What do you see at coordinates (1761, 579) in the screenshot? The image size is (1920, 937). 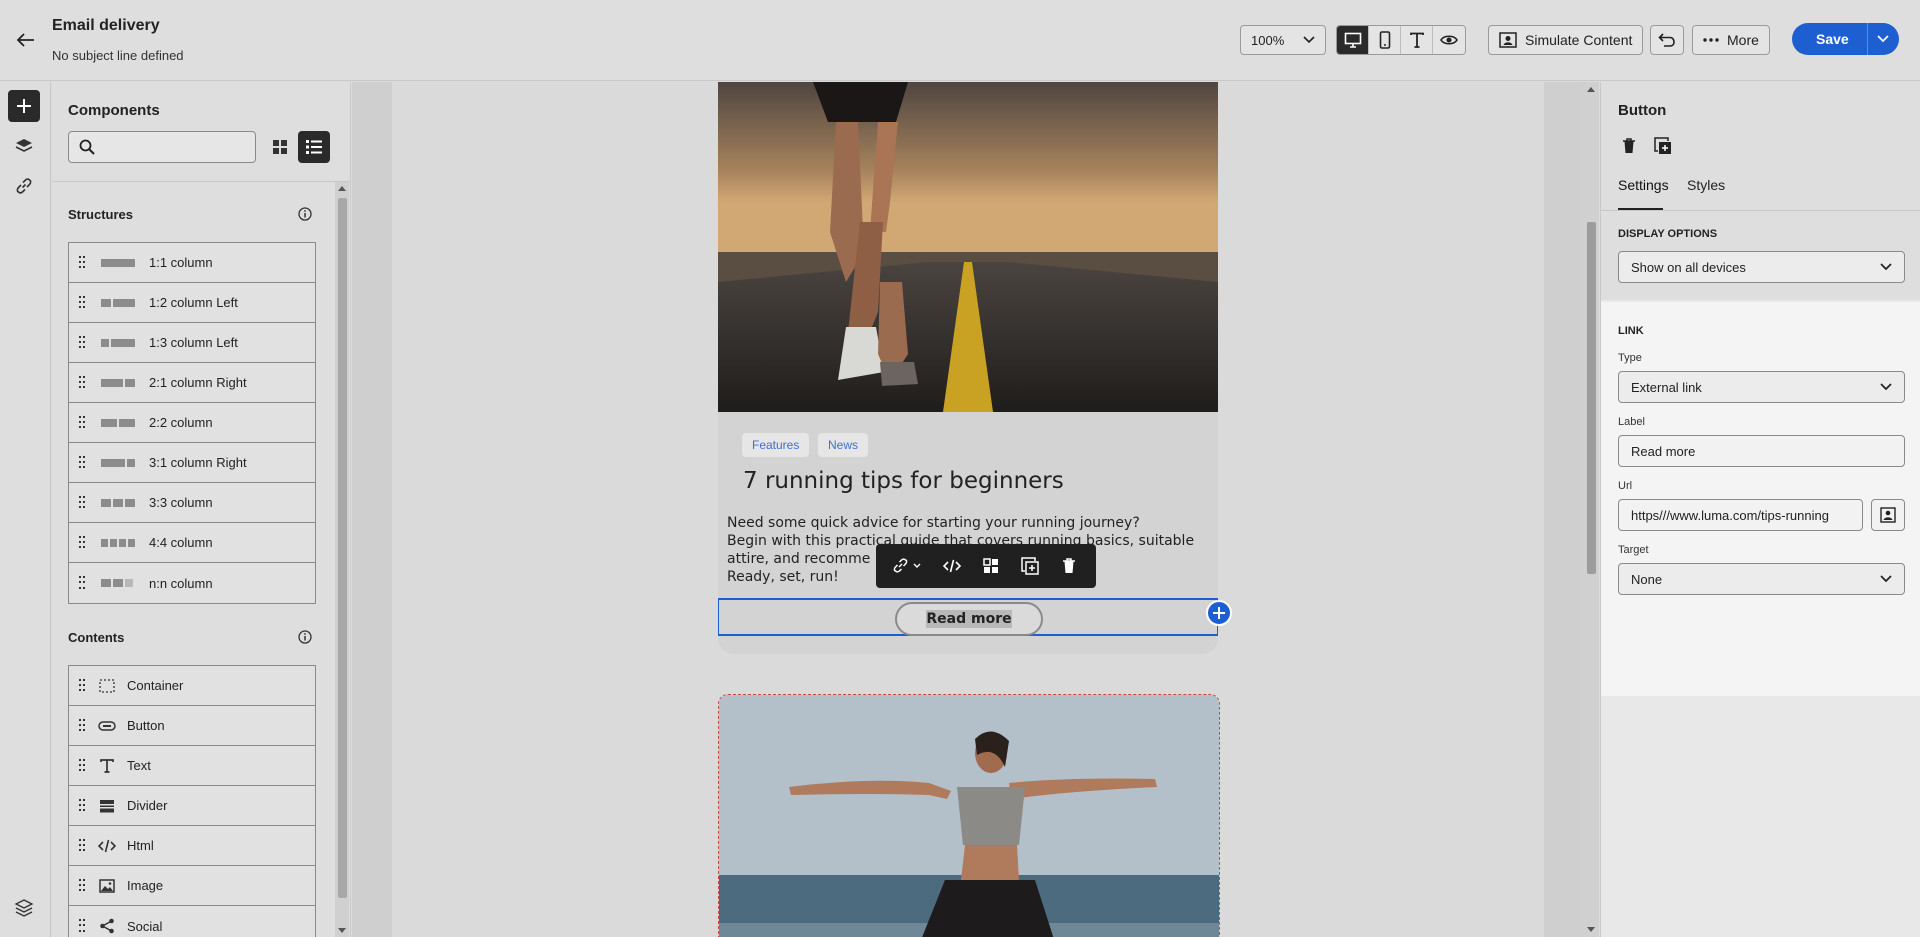 I see `target-select: None` at bounding box center [1761, 579].